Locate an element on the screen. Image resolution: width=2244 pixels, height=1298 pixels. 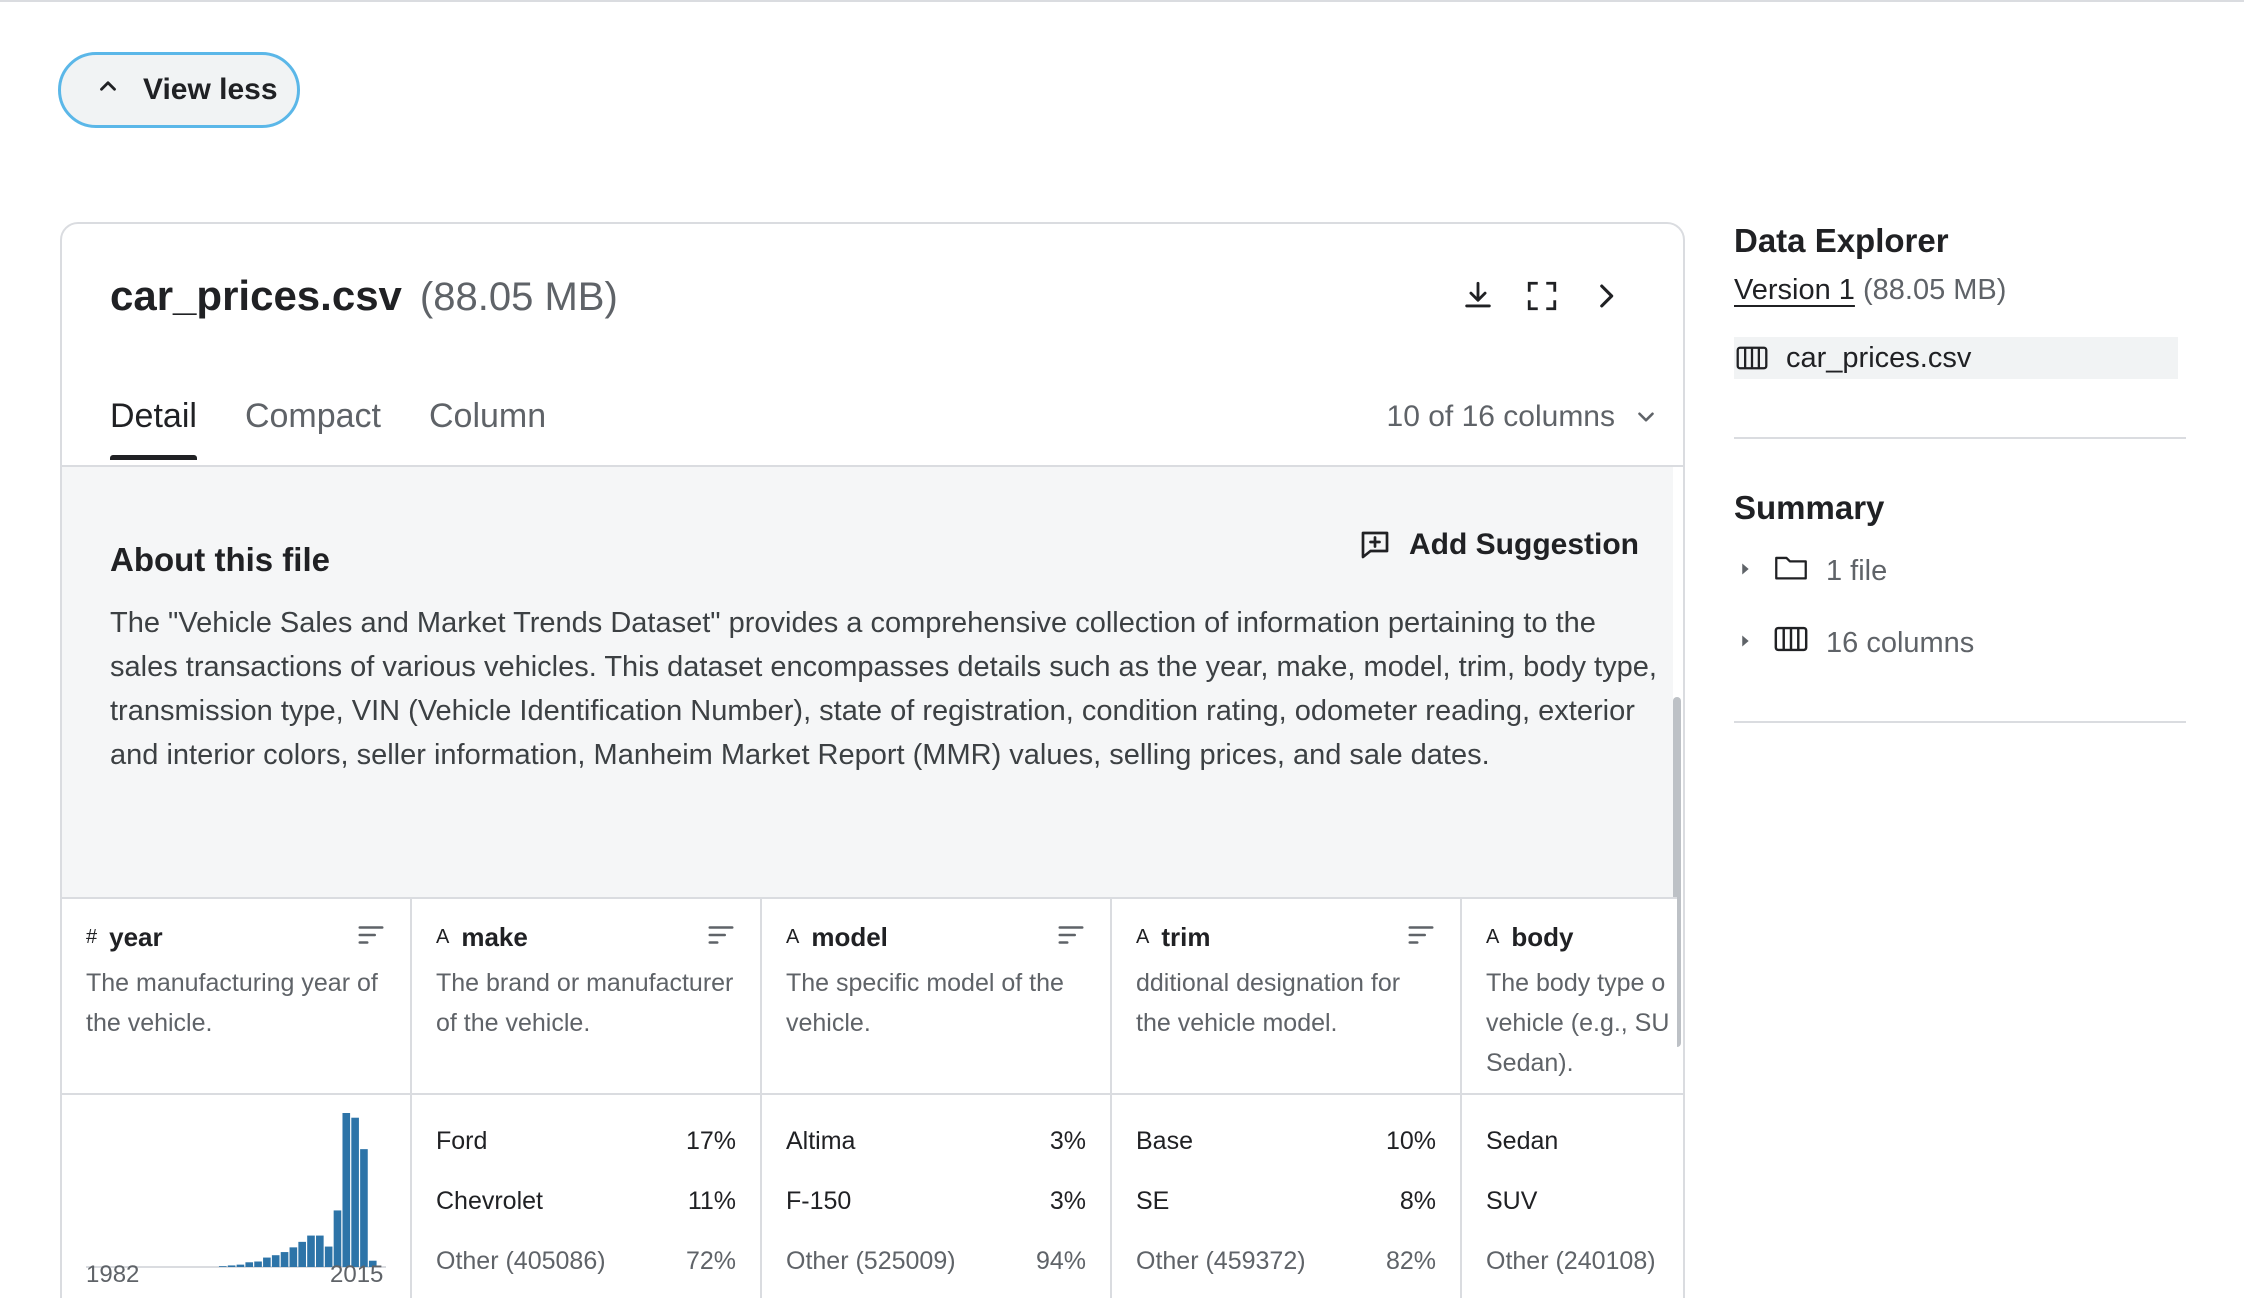
stat-label: Chevrolet is located at coordinates (489, 1201).